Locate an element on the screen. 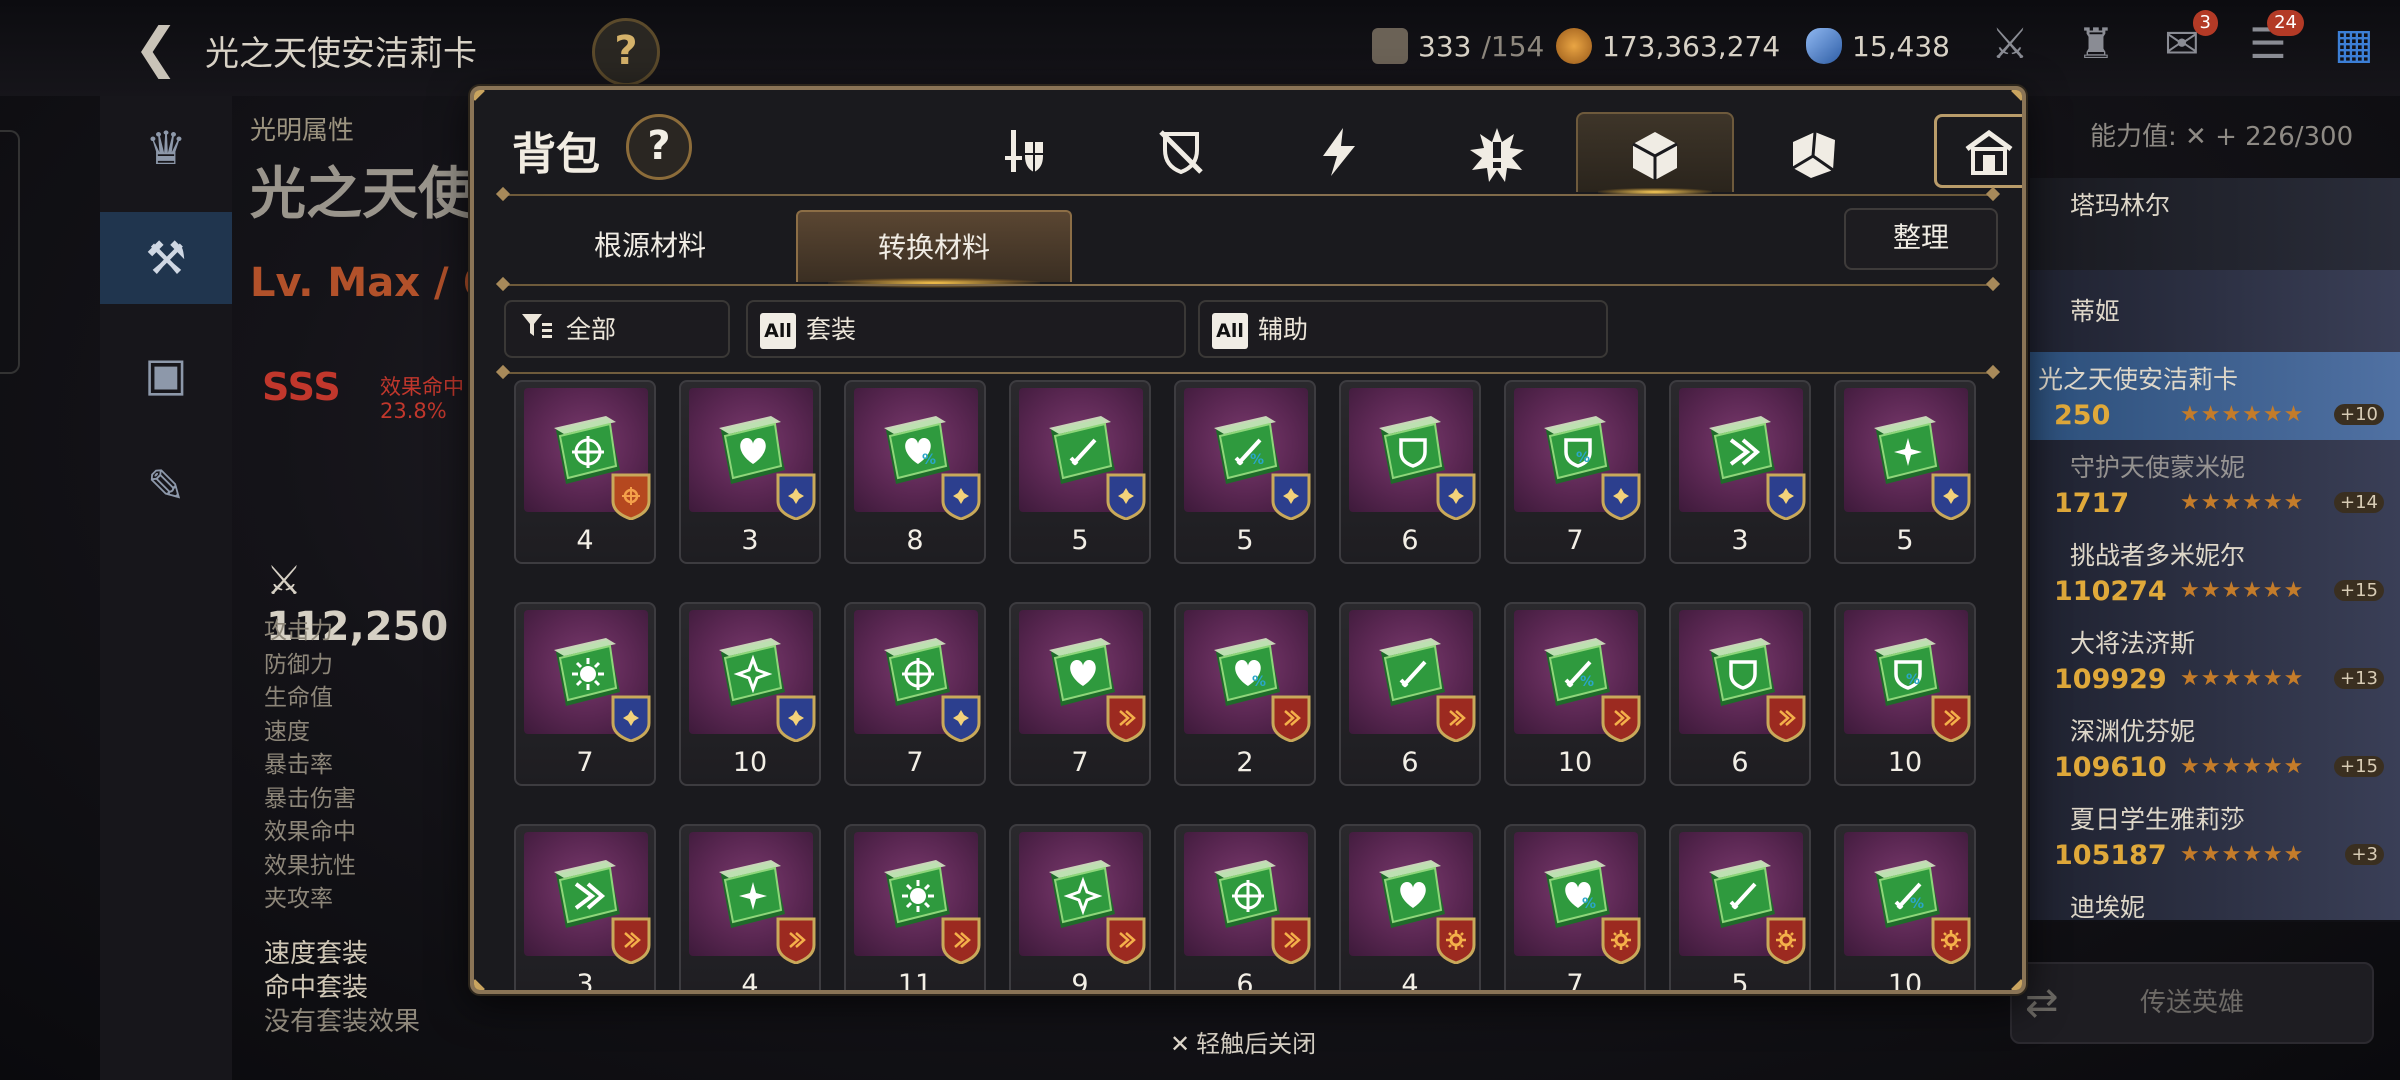 Image resolution: width=2400 pixels, height=1080 pixels. hero-list-row: 深渊优芬妮 109610 ★★★★★★ +15 is located at coordinates (2215, 749).